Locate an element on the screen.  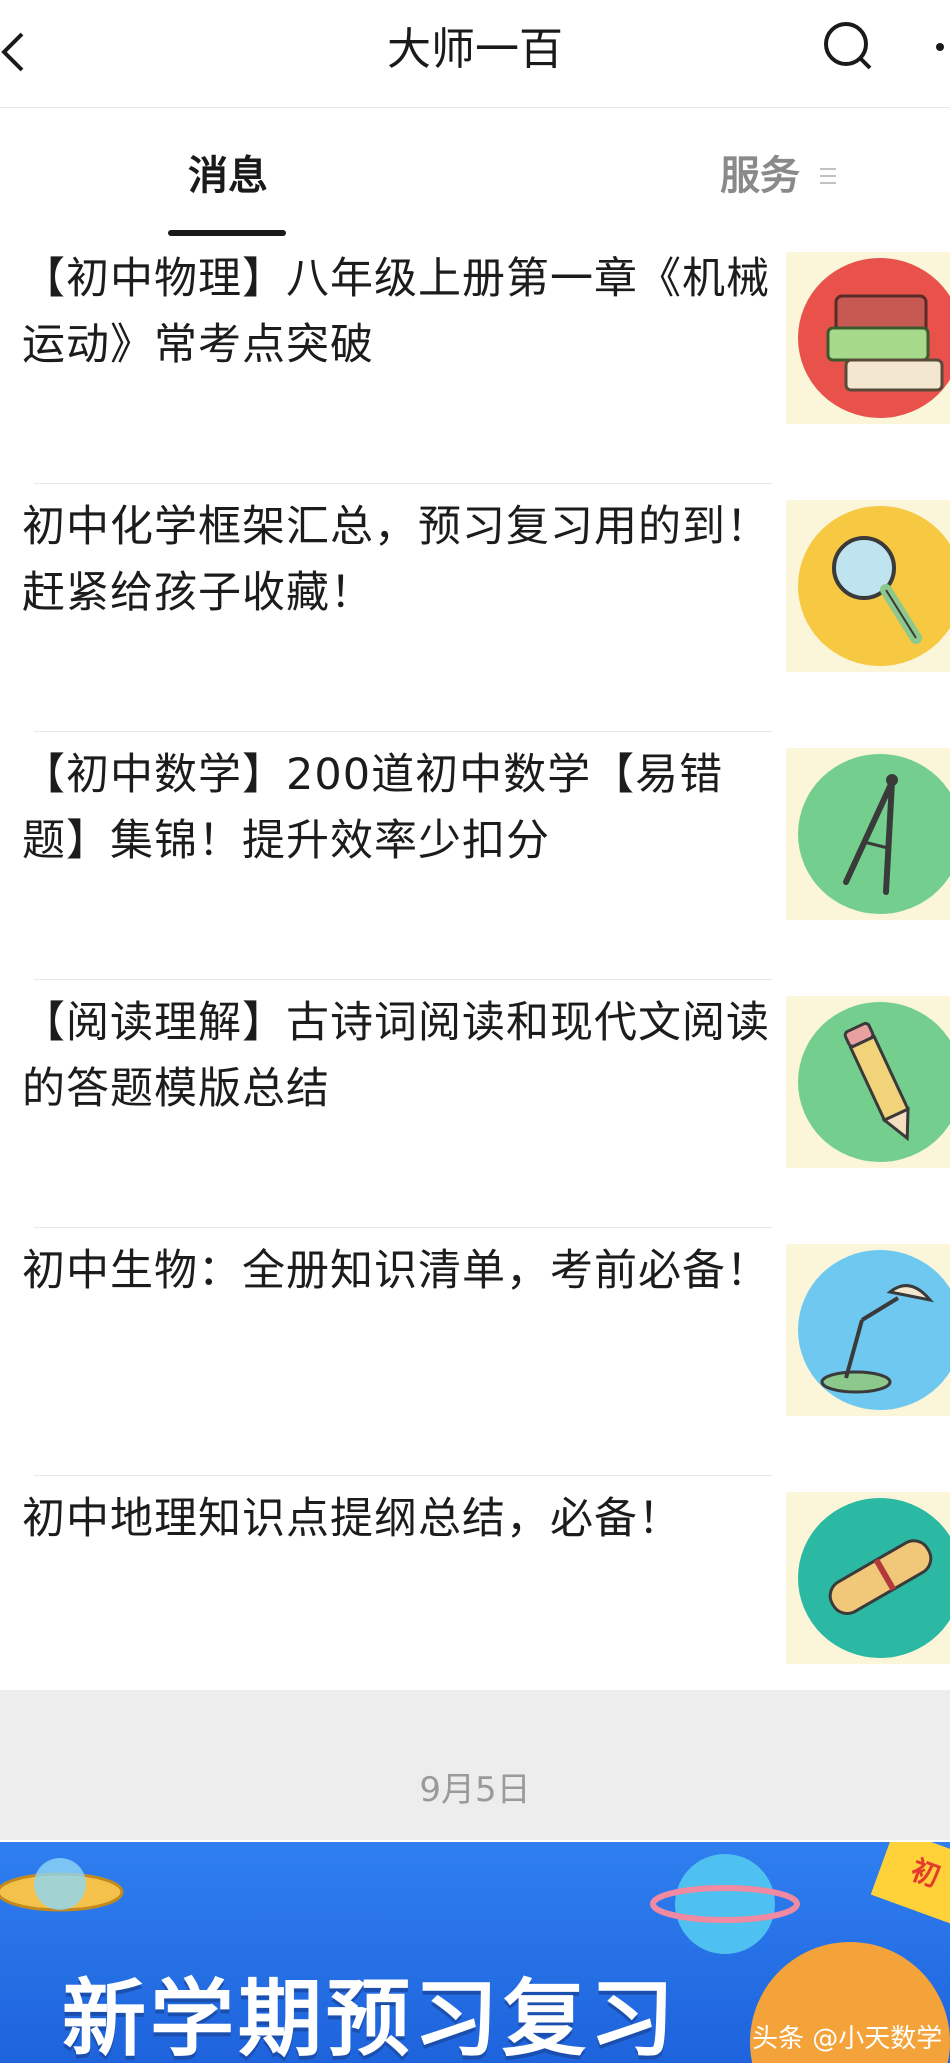
more-dots-icon is located at coordinates (940, 47).